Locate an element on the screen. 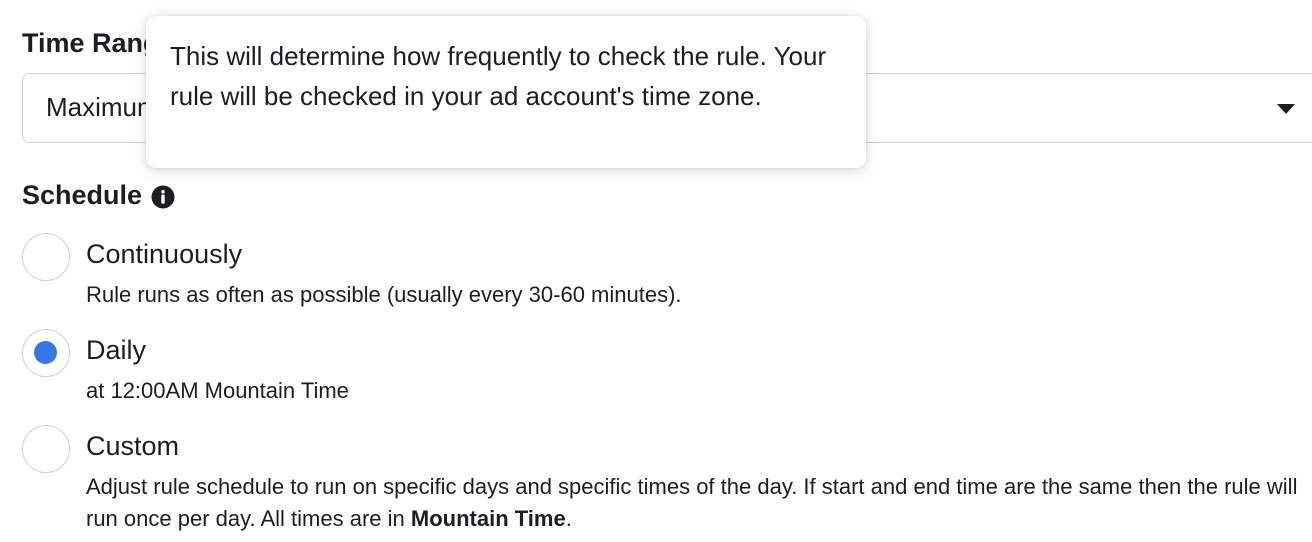  info-icon is located at coordinates (163, 197).